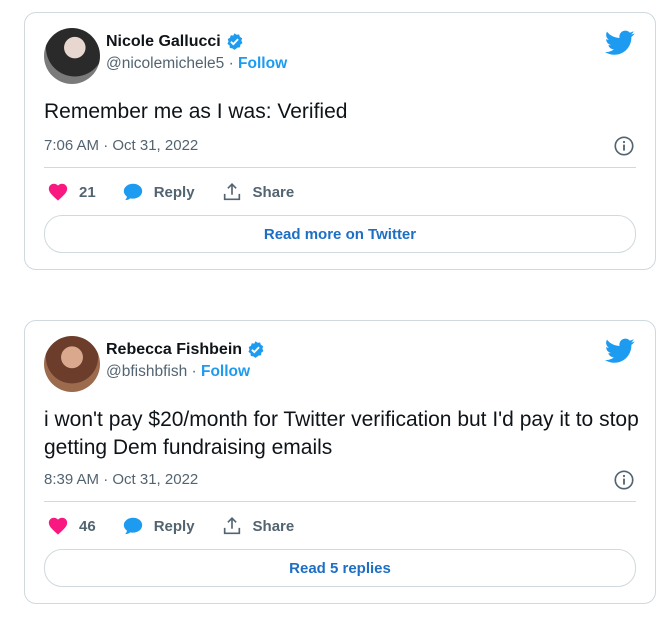 This screenshot has width=672, height=620. Describe the element at coordinates (196, 111) in the screenshot. I see `tweet-text: Remember me as I was: Verified` at that location.